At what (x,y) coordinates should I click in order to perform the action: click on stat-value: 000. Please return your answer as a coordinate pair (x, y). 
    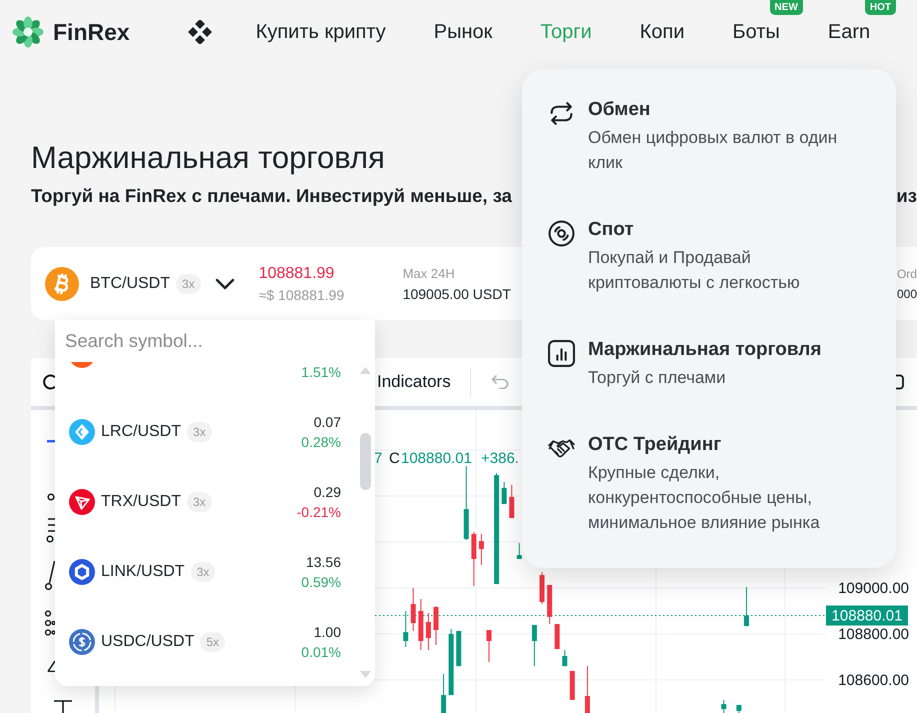
    Looking at the image, I should click on (906, 294).